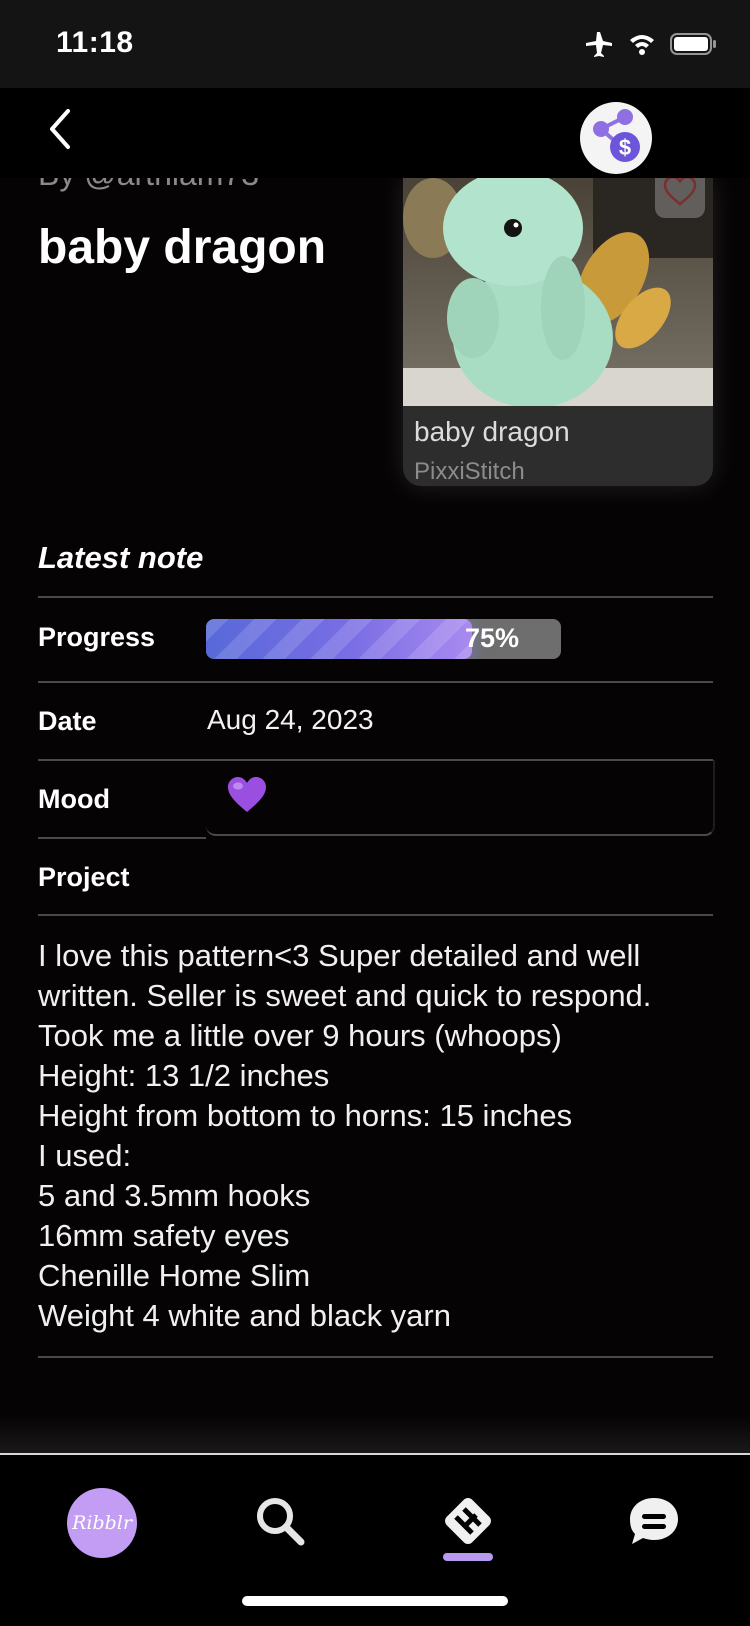  Describe the element at coordinates (375, 1601) in the screenshot. I see `home-indicator` at that location.